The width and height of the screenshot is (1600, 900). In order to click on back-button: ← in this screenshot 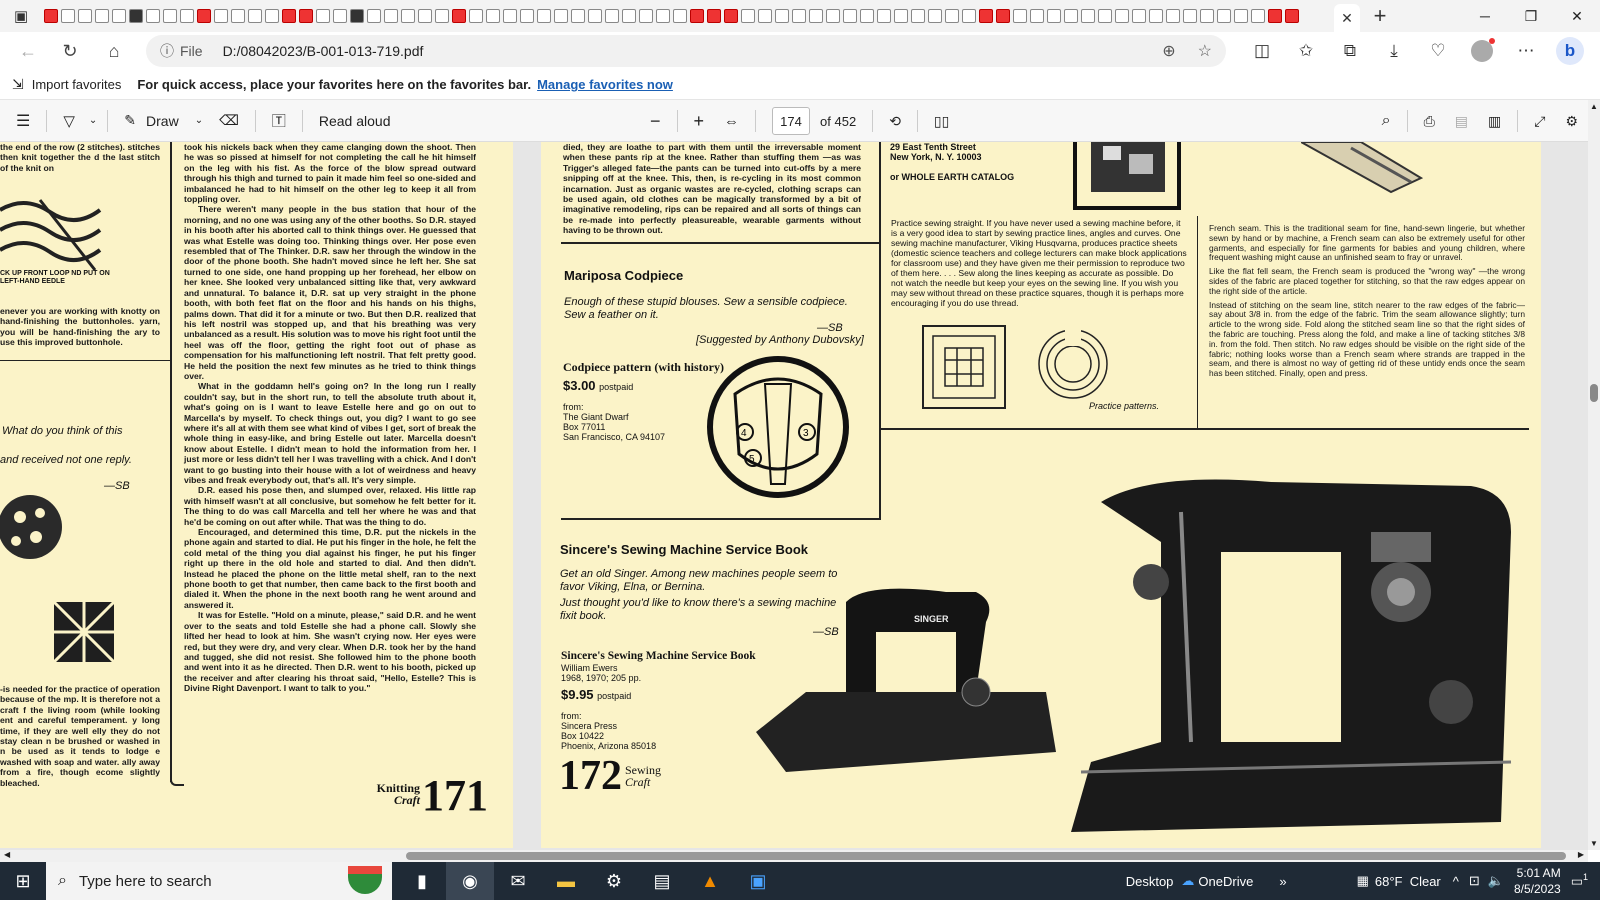, I will do `click(28, 51)`.